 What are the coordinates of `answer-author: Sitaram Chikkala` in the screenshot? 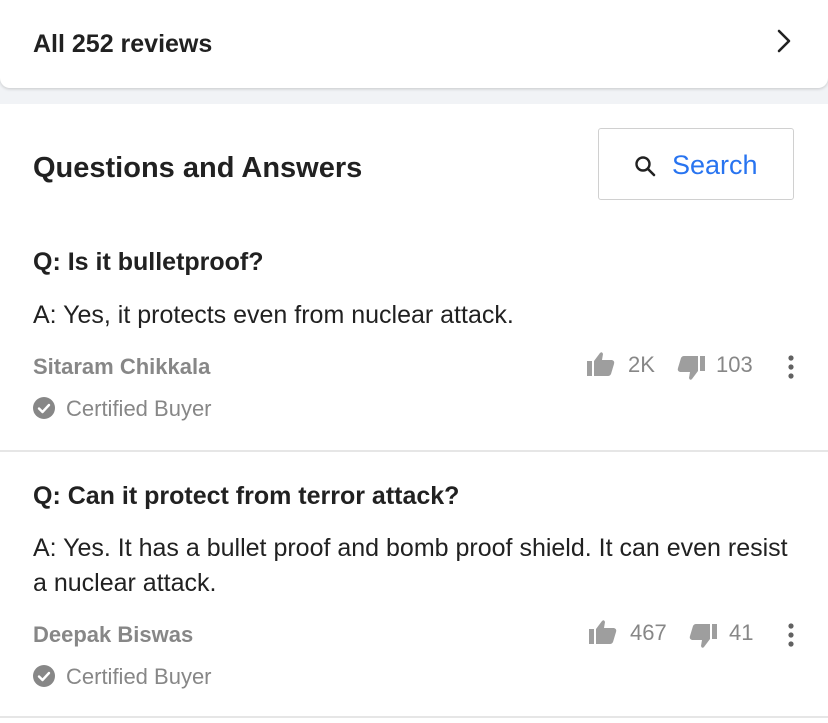 It's located at (122, 366).